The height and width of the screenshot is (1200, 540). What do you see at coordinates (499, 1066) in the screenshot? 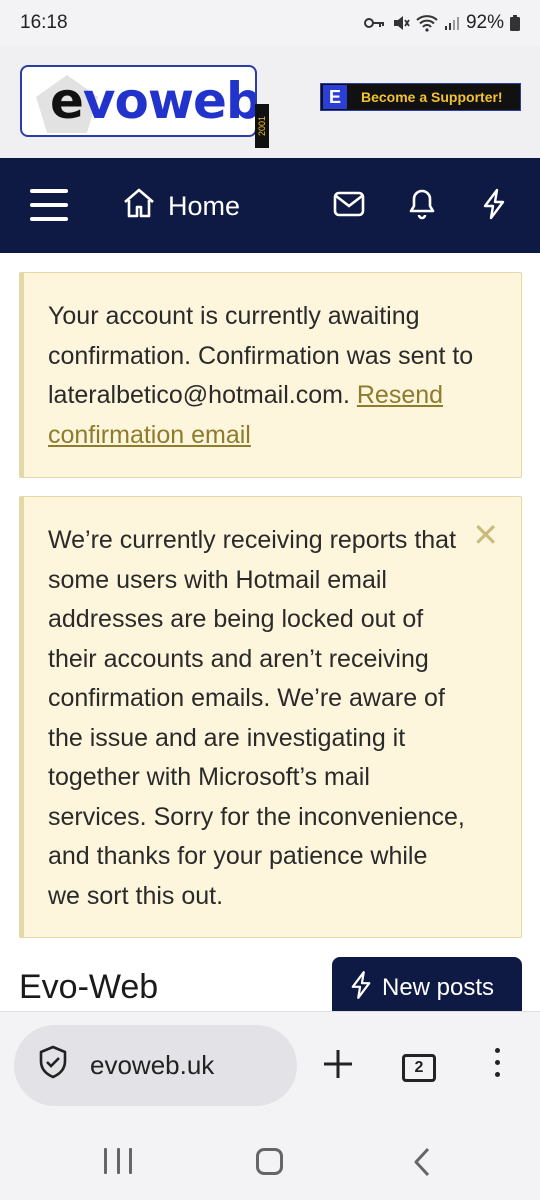
I see `more-options-icon` at bounding box center [499, 1066].